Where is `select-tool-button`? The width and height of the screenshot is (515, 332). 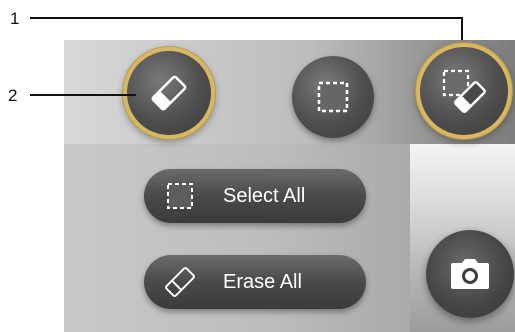 select-tool-button is located at coordinates (333, 97).